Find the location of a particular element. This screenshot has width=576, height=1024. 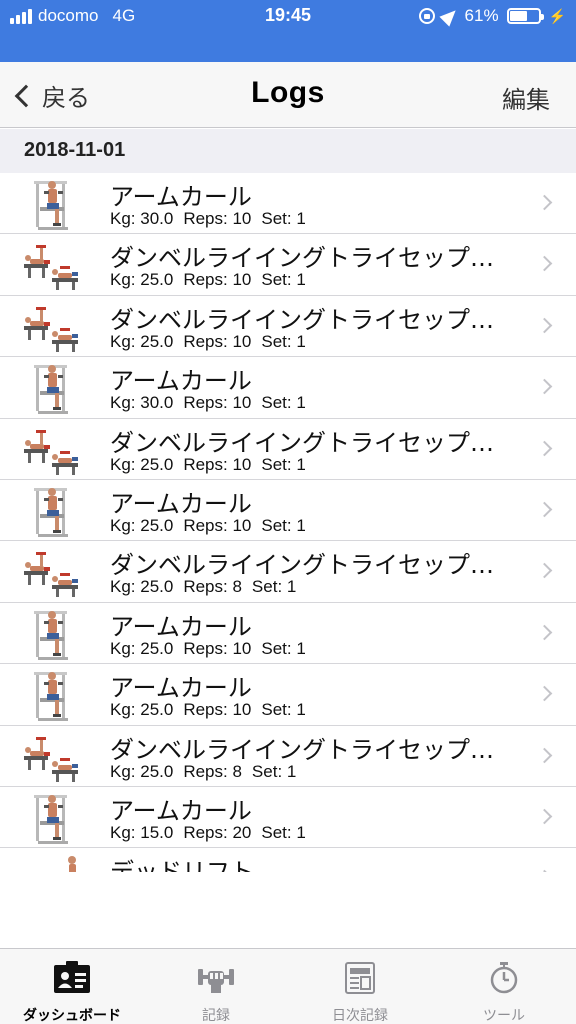

tab-label: 記録 is located at coordinates (216, 1016).